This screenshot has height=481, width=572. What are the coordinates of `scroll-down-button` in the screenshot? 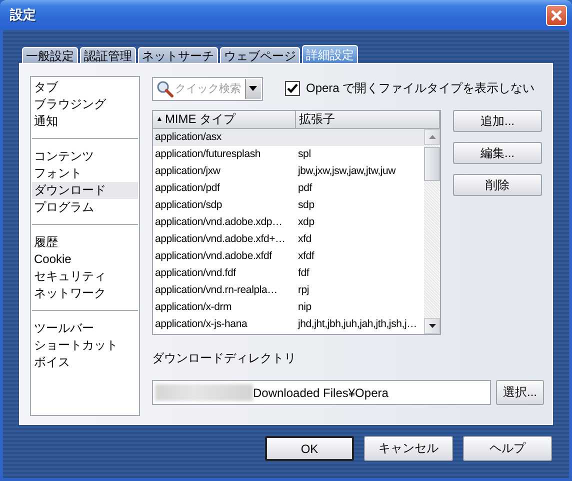 It's located at (432, 326).